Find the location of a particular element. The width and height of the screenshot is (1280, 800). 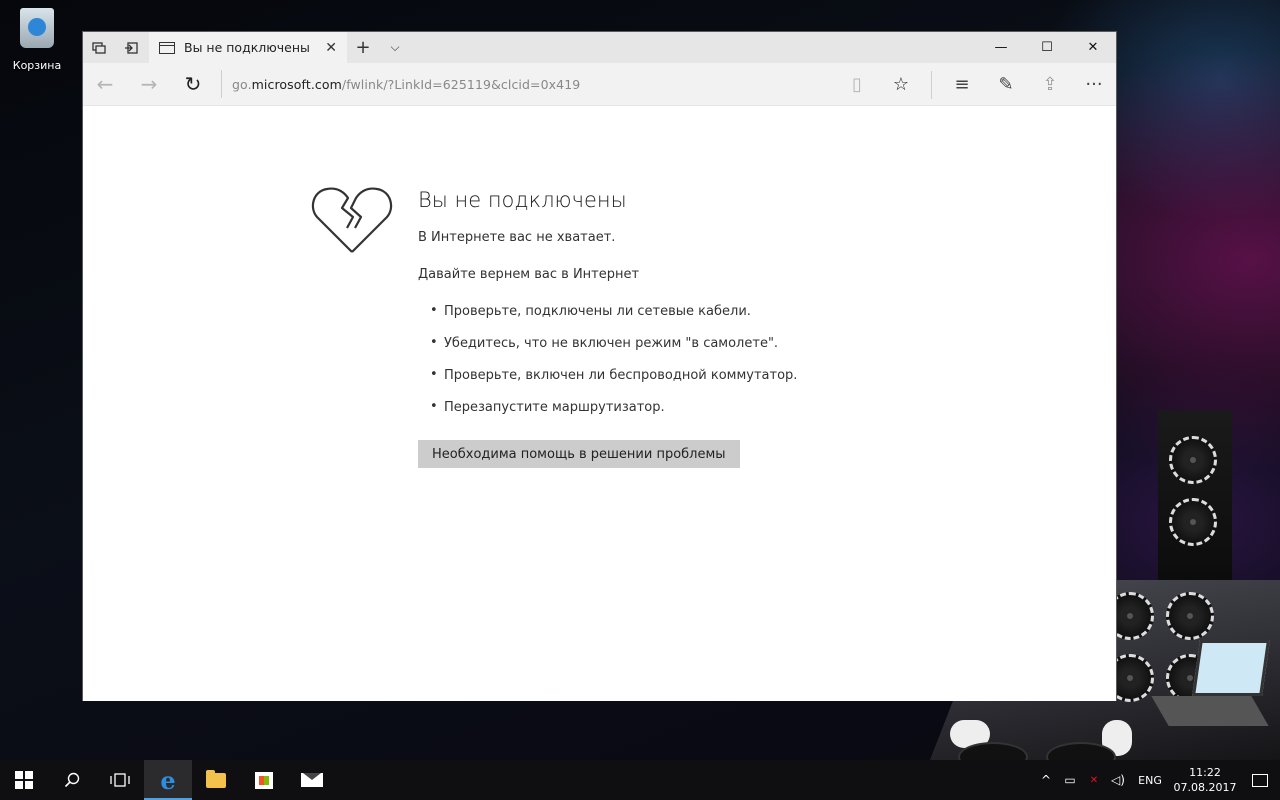

toolbar-right: ▯ ☆ ≡ ✎ ⇪ ··· is located at coordinates (975, 84).